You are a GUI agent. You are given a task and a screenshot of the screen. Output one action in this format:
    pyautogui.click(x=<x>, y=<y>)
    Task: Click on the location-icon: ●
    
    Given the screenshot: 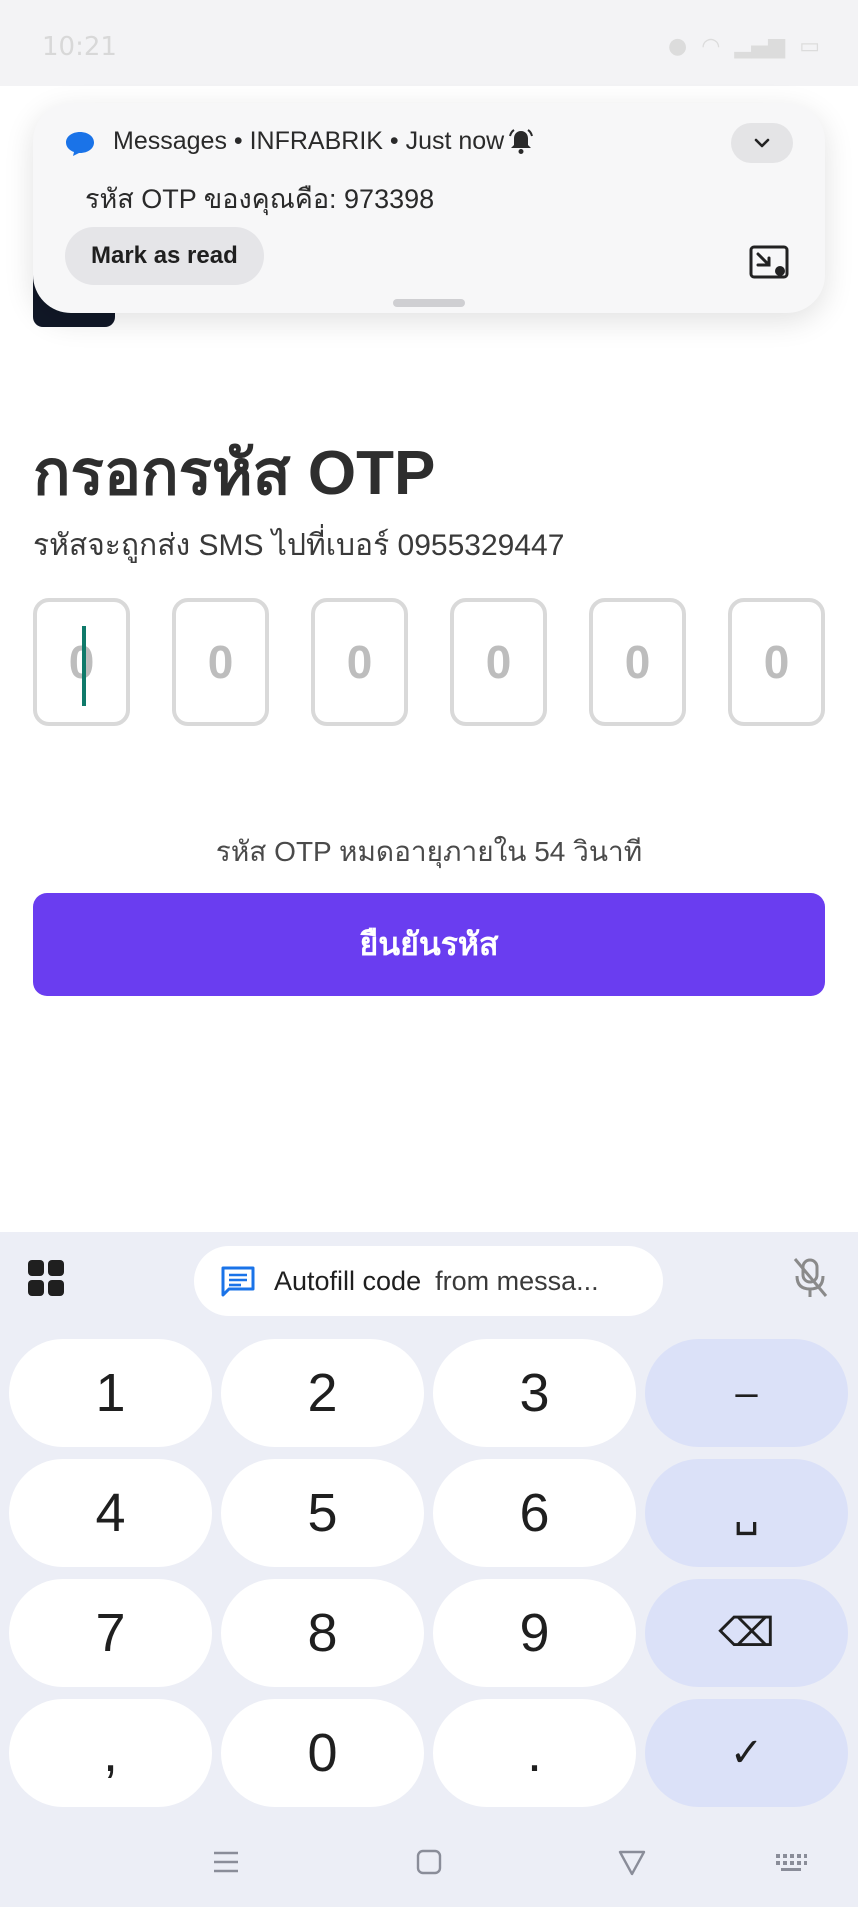 What is the action you would take?
    pyautogui.click(x=678, y=46)
    